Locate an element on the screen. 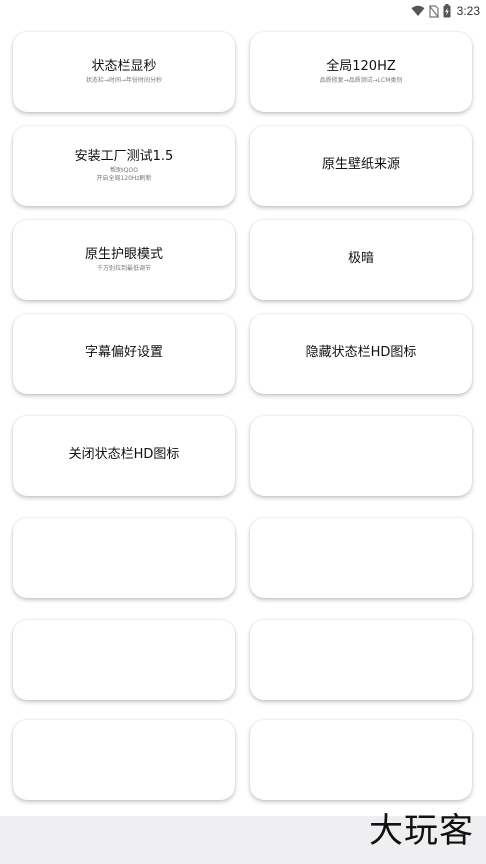 This screenshot has width=486, height=864. status-icons: 3:23 is located at coordinates (445, 11).